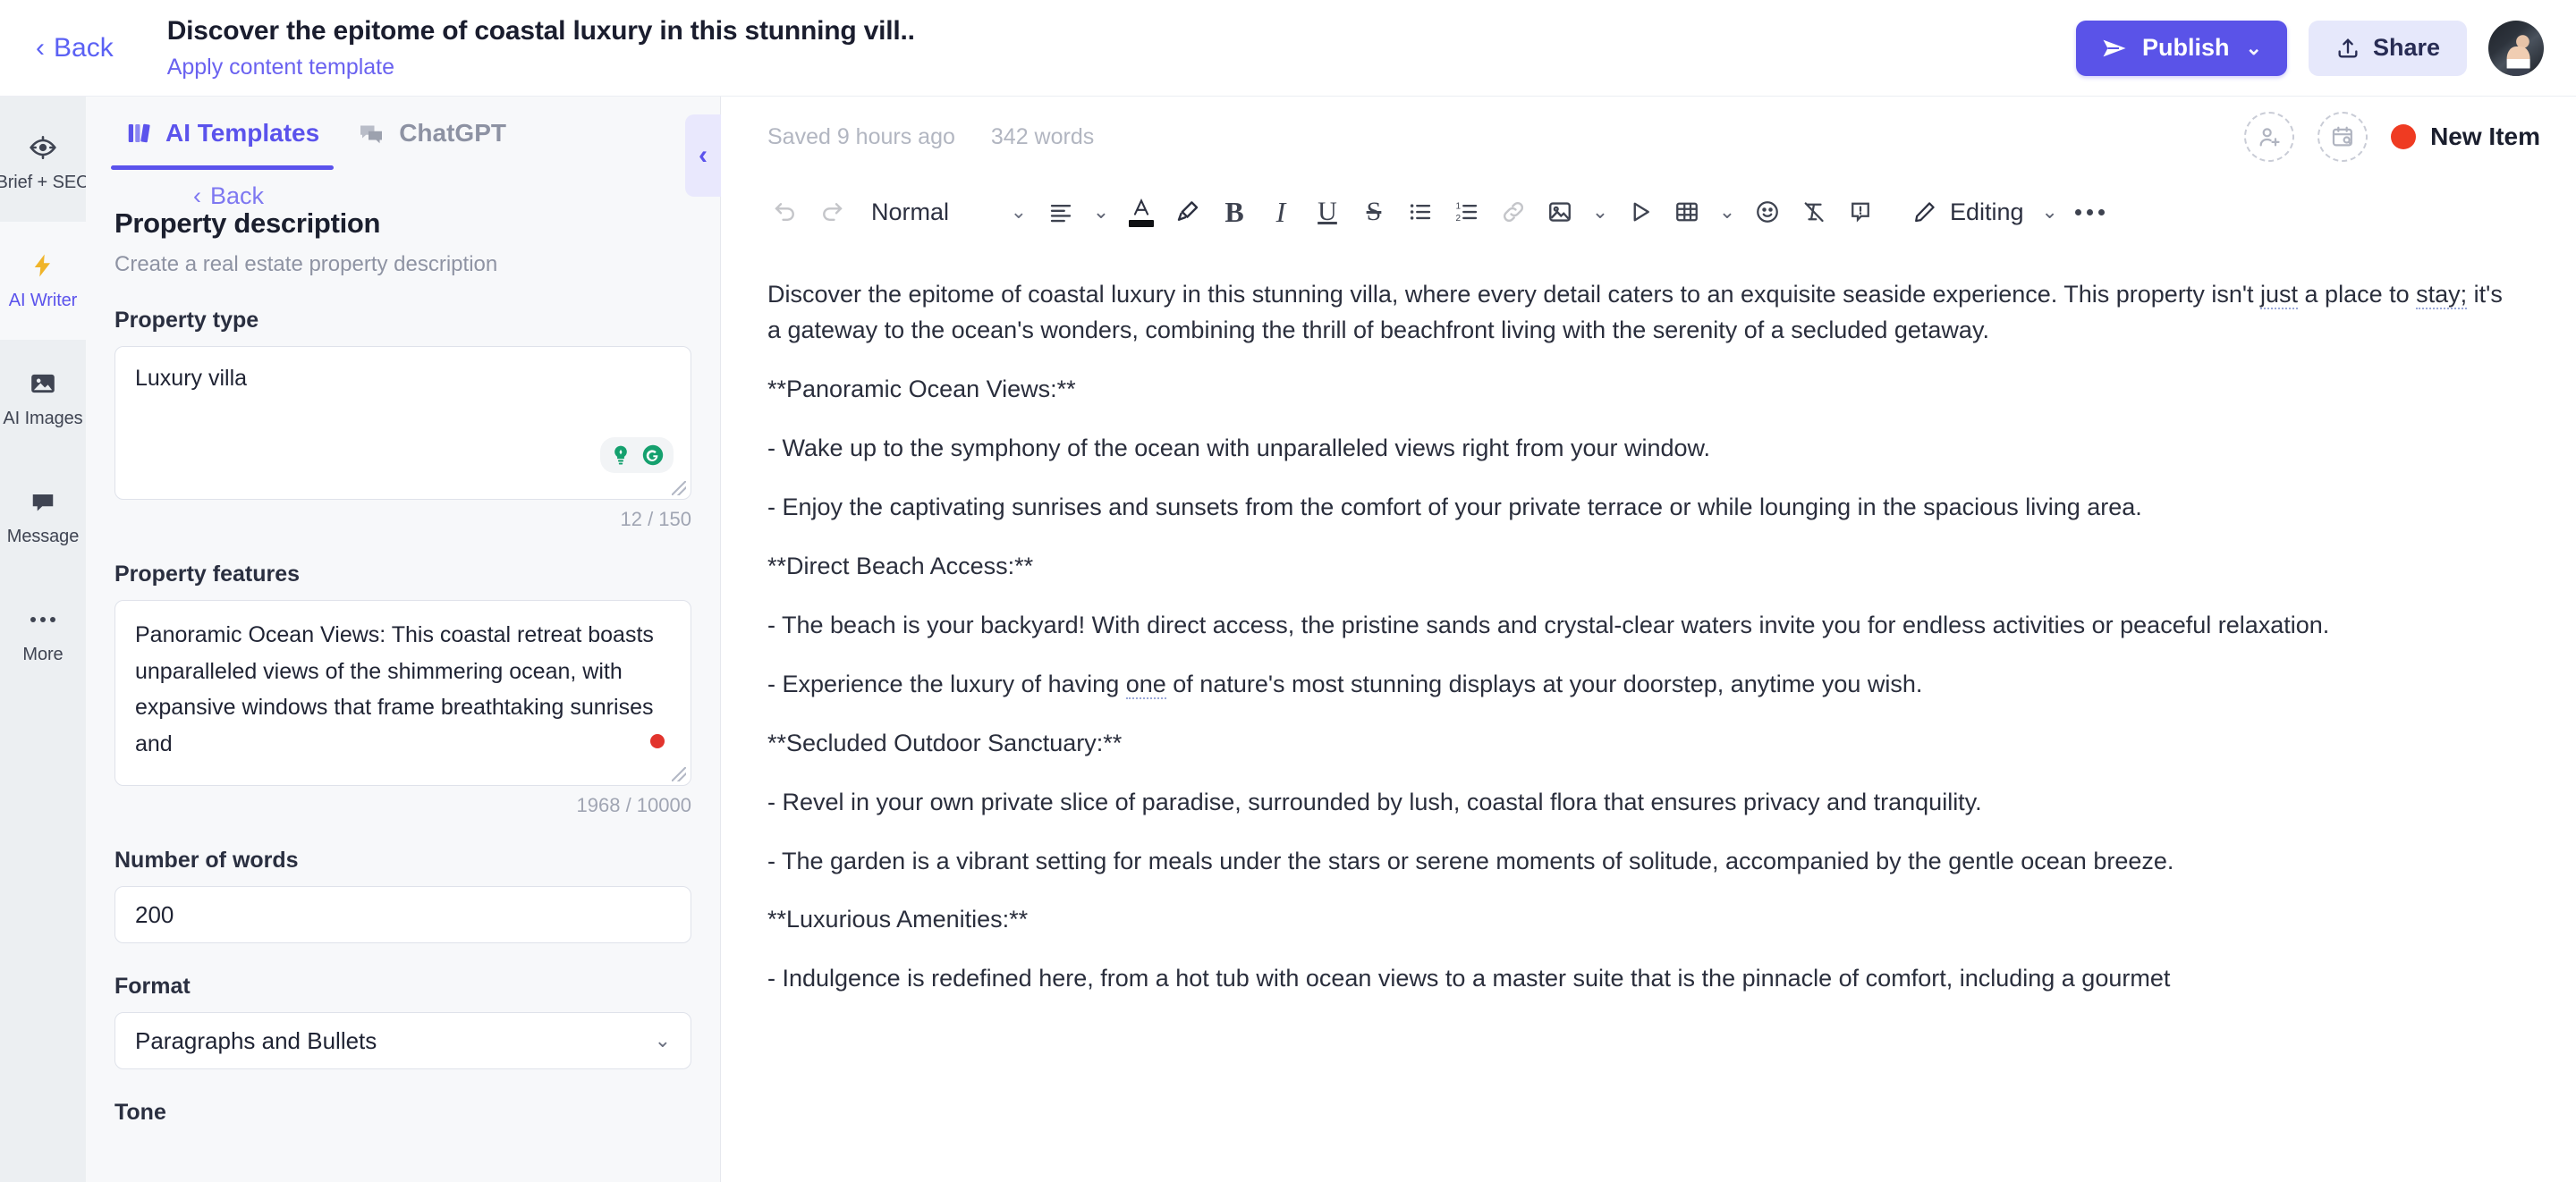  Describe the element at coordinates (206, 860) in the screenshot. I see `field-label: Number of words` at that location.